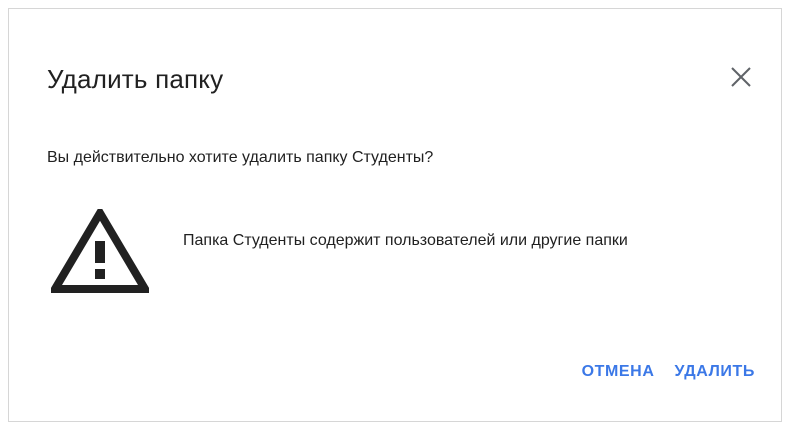  I want to click on cancel-button: ОТМЕНА, so click(618, 372).